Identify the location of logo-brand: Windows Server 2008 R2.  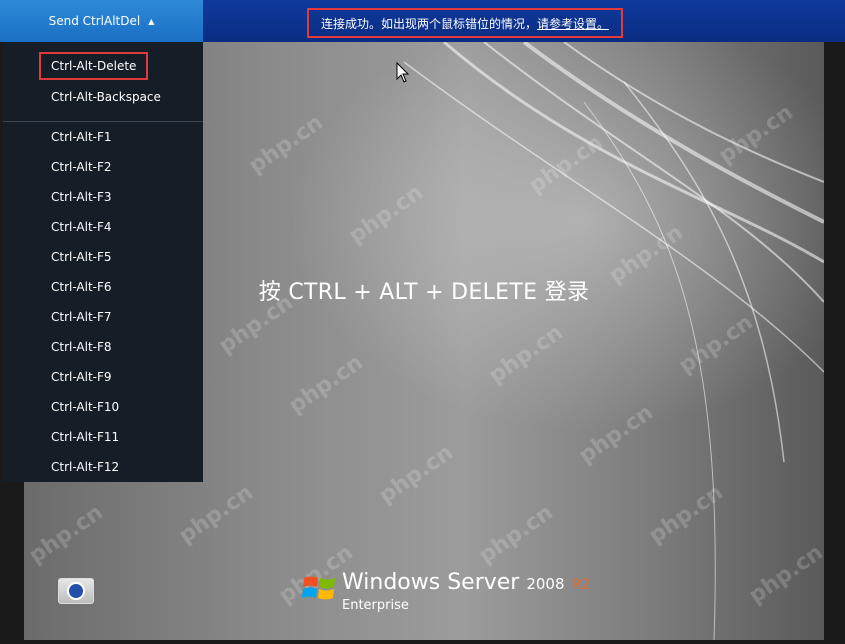
(466, 582).